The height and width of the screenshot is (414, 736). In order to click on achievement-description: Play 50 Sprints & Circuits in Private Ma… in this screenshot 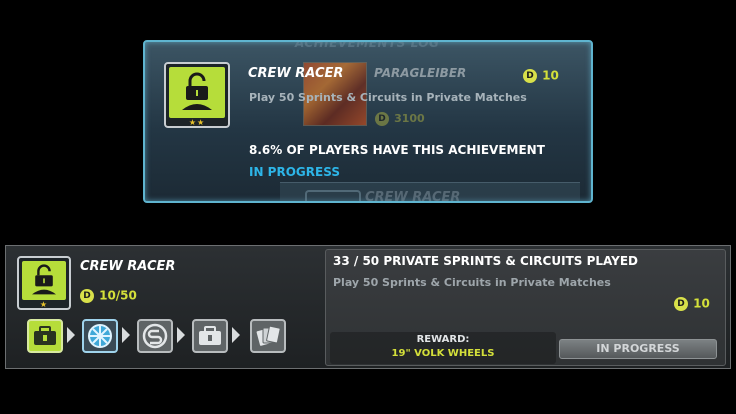, I will do `click(388, 97)`.